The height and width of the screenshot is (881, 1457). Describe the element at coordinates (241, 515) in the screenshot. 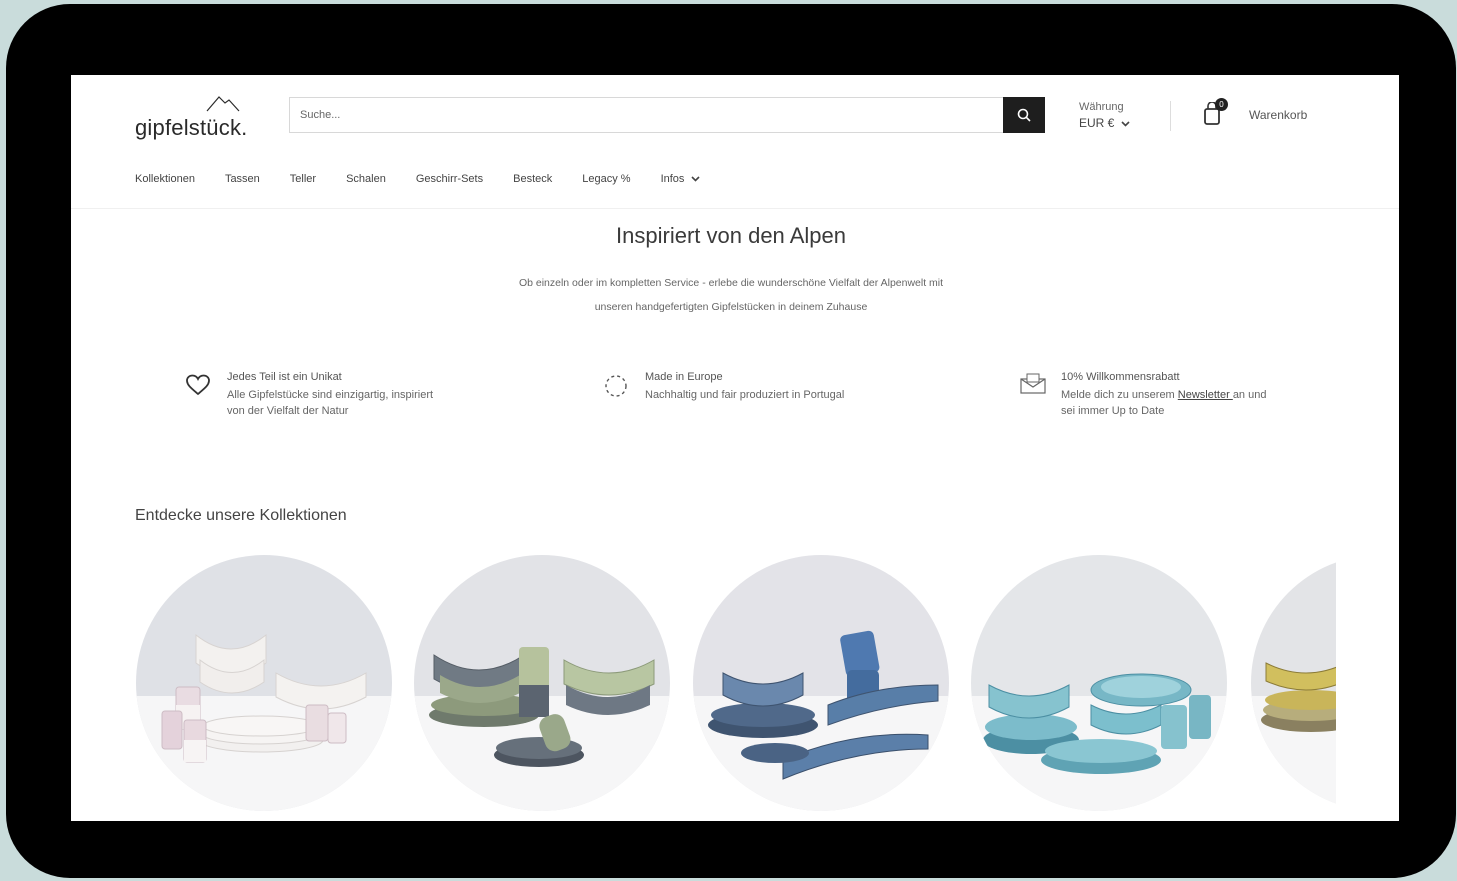

I see `collections-title: Entdecke unsere Kollektionen` at that location.